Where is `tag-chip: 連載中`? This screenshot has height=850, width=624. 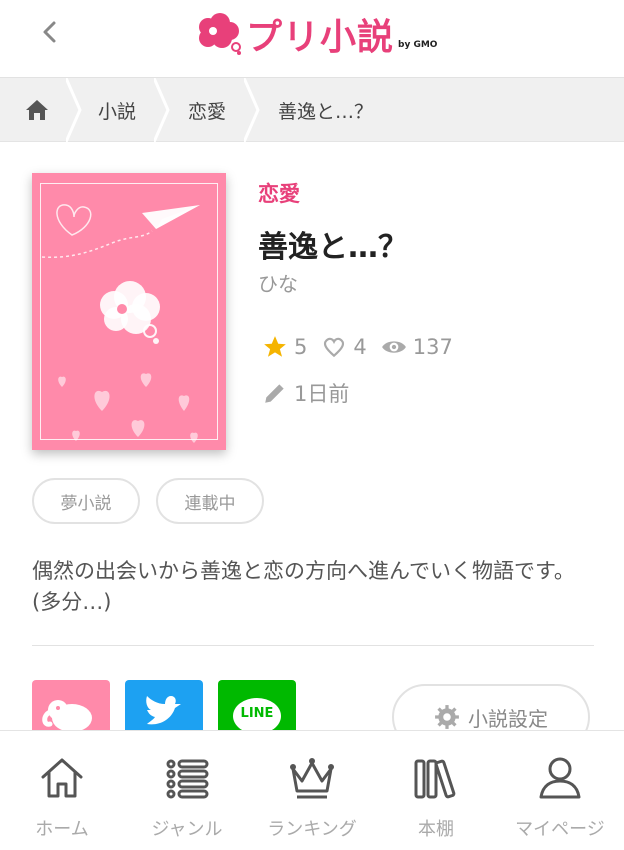 tag-chip: 連載中 is located at coordinates (210, 501).